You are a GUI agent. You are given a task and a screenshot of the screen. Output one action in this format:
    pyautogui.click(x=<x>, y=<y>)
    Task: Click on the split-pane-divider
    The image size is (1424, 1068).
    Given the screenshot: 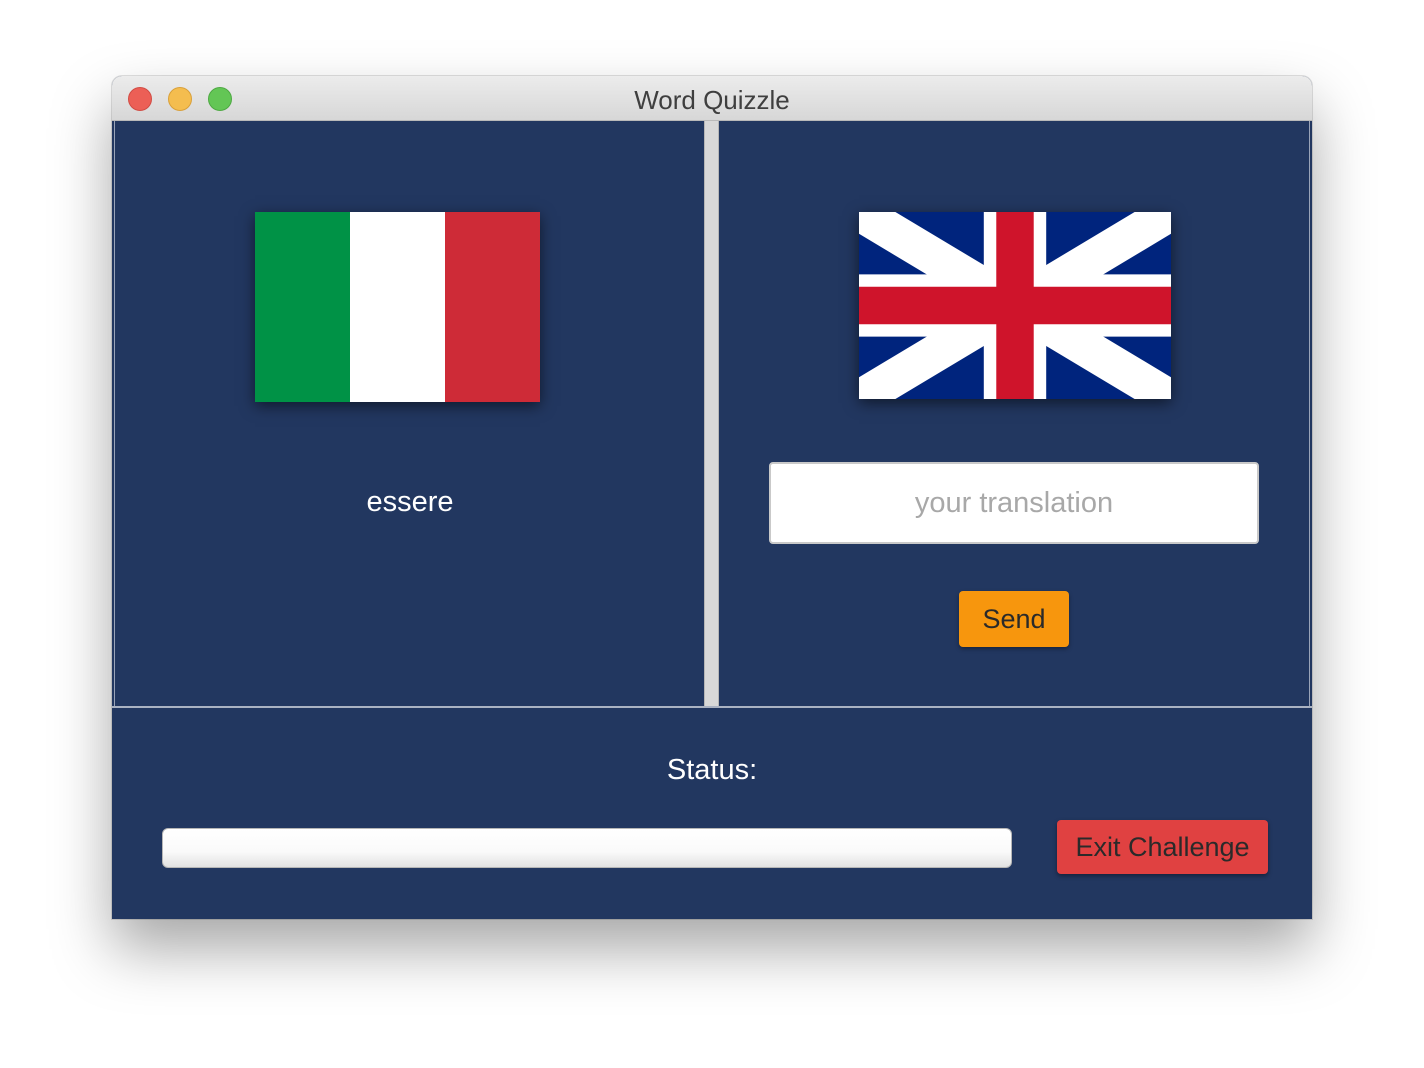 What is the action you would take?
    pyautogui.click(x=711, y=413)
    